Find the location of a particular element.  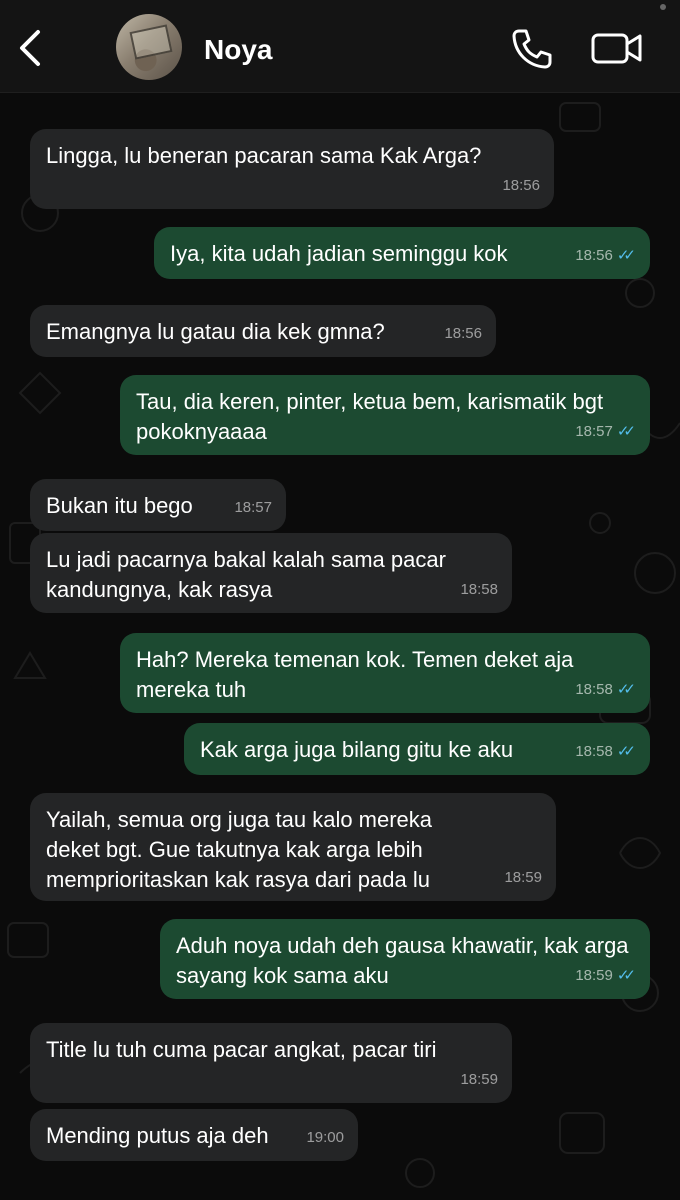

message-text: Iya, kita udah jadian seminggu kok is located at coordinates (339, 253).